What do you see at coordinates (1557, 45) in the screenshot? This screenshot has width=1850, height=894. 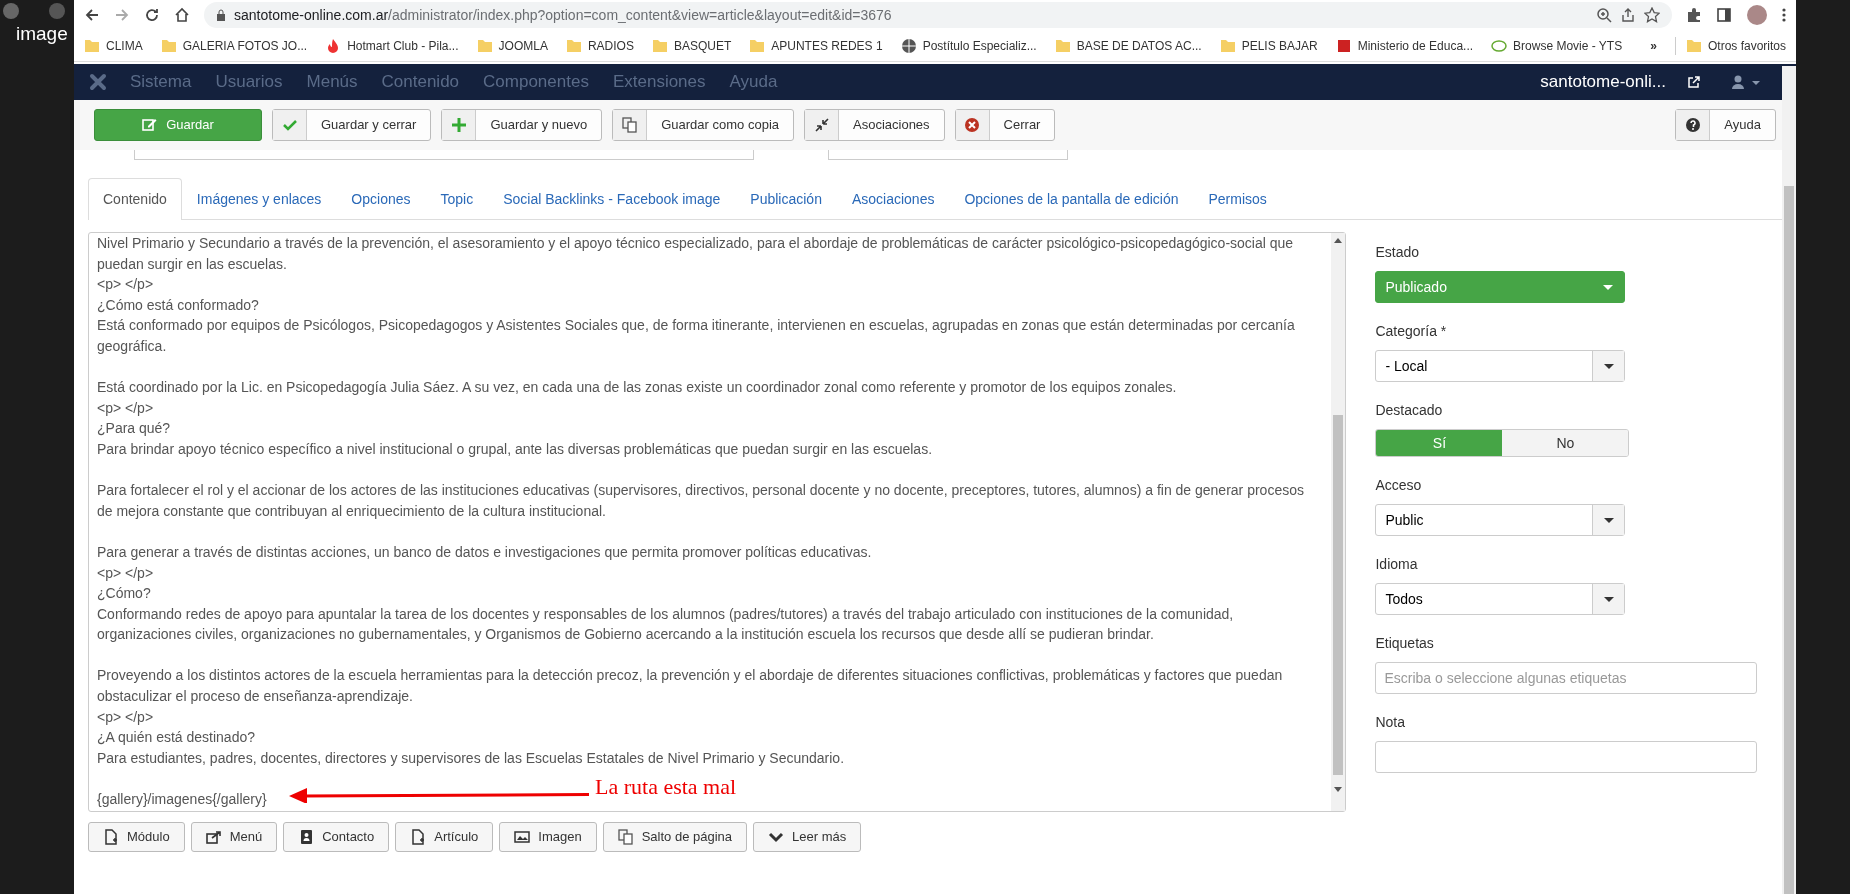 I see `bookmark-link: Browse Movie - YTS` at bounding box center [1557, 45].